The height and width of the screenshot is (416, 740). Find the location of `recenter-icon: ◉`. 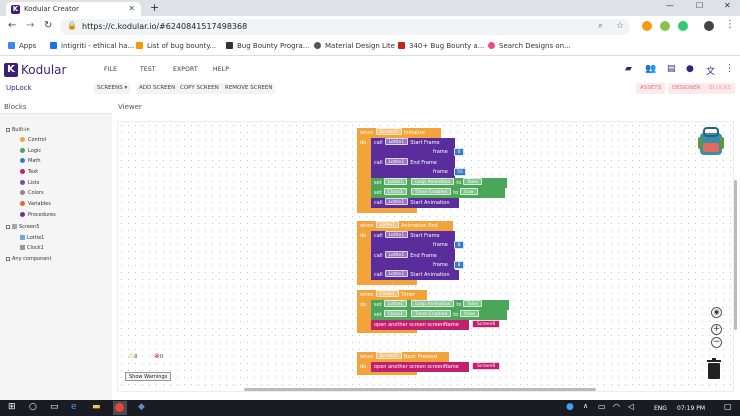

recenter-icon: ◉ is located at coordinates (716, 312).